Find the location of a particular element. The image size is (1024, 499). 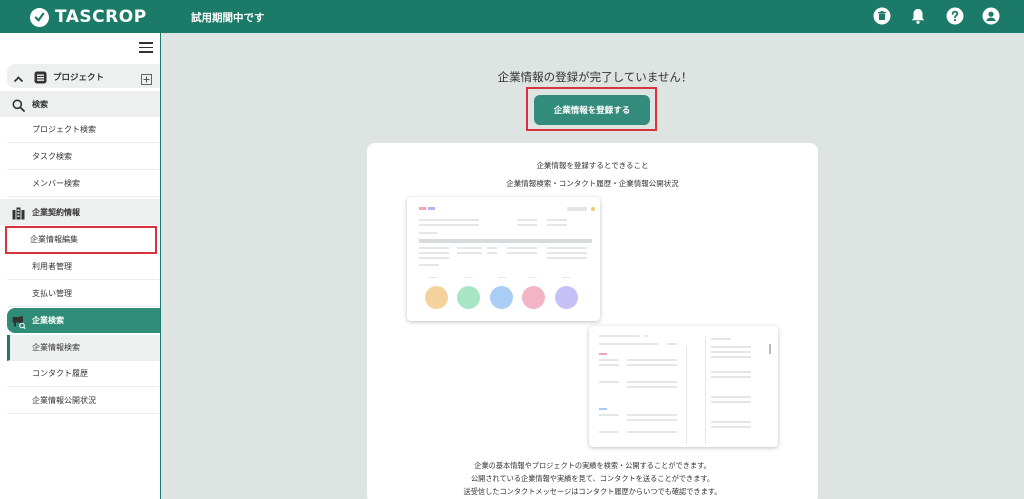

sidebar-item-label: 支払い管理 is located at coordinates (52, 293).